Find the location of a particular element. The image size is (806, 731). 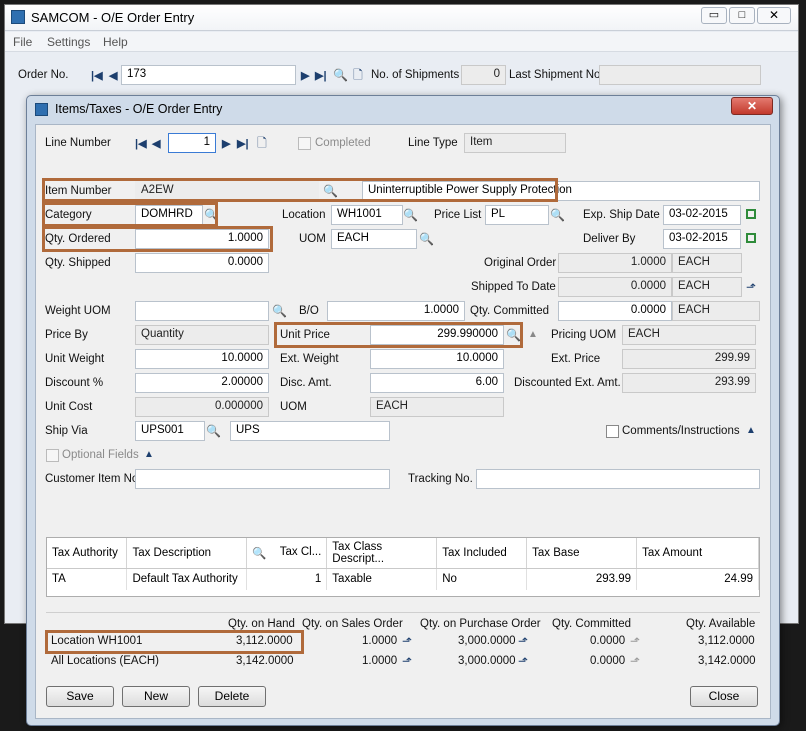

tax-base-cell: 293.99 is located at coordinates (582, 579).